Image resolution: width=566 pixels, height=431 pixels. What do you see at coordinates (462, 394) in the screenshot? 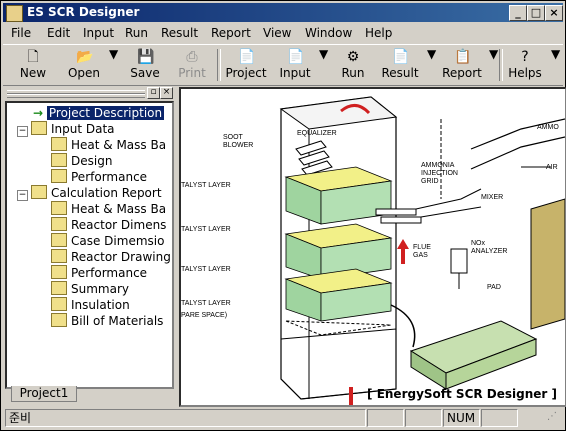
I see `drawing-caption: [ EnergySoft SCR Designer ]` at bounding box center [462, 394].